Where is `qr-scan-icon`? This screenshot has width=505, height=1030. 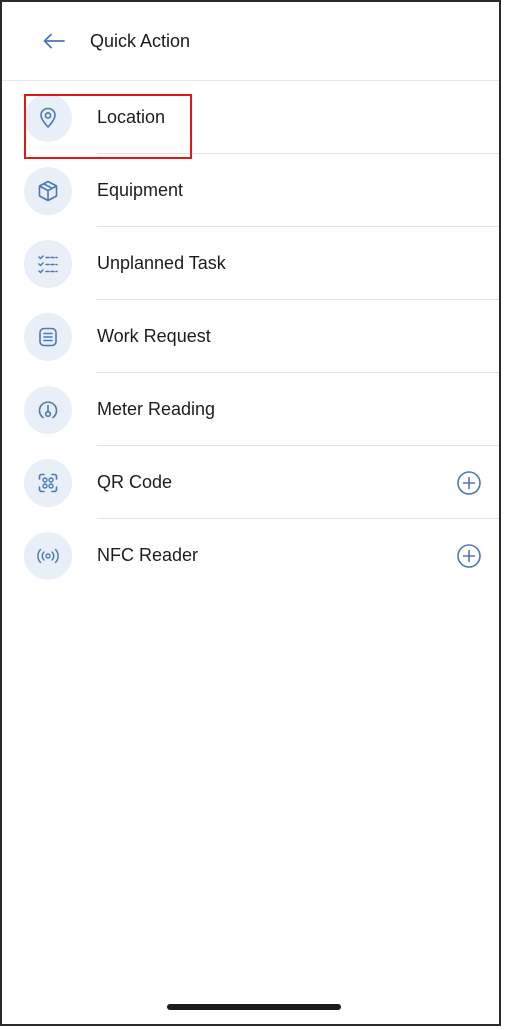 qr-scan-icon is located at coordinates (48, 482).